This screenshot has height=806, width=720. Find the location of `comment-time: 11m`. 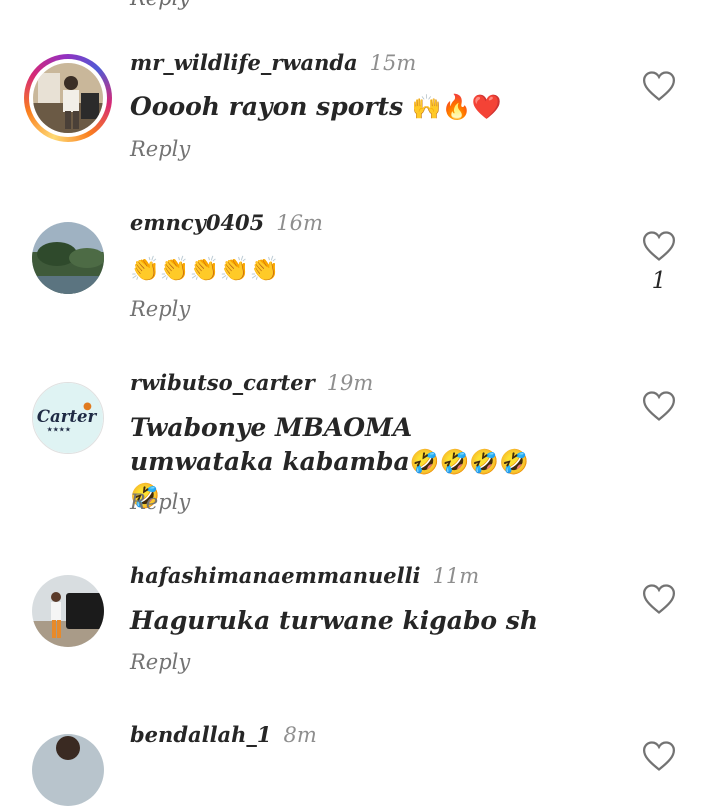

comment-time: 11m is located at coordinates (456, 576).